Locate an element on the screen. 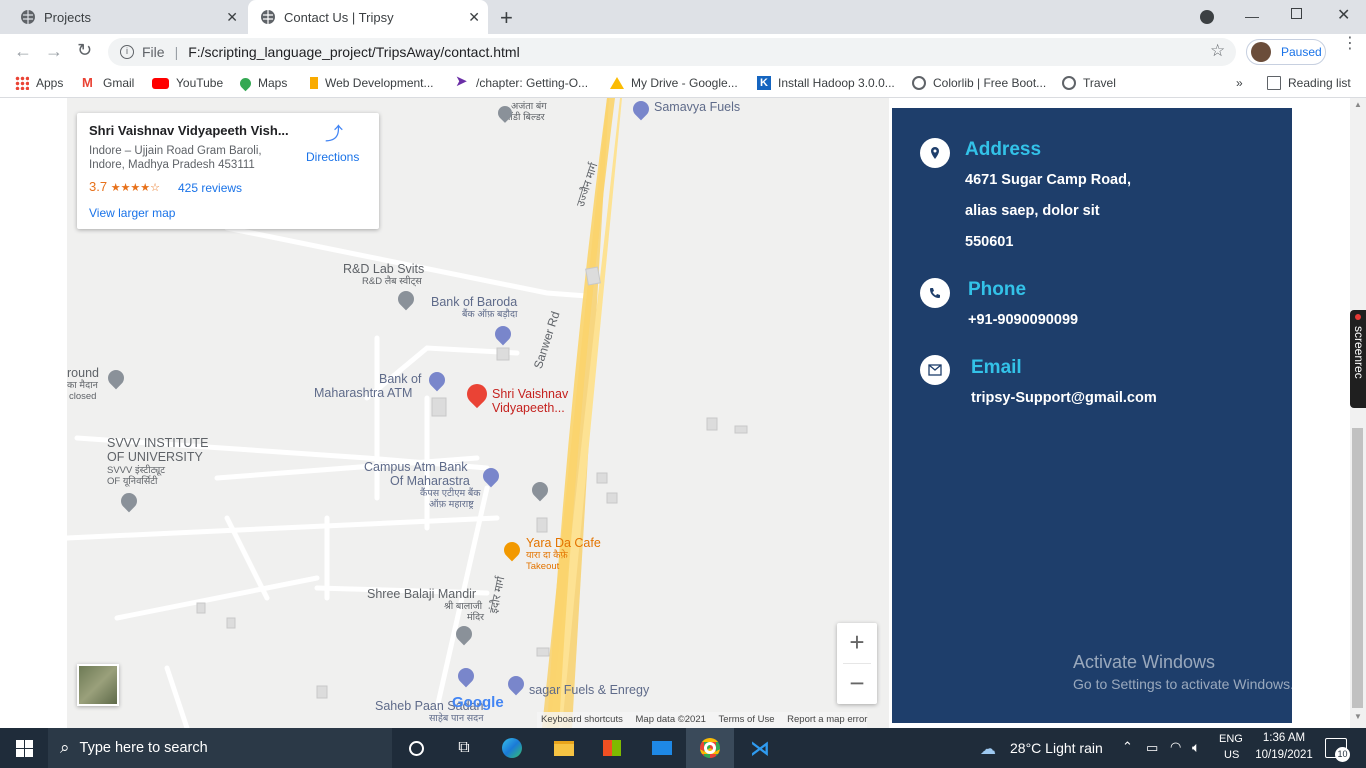 This screenshot has width=1366, height=768. map-label-rd-lab: R&D Lab Svits is located at coordinates (383, 269).